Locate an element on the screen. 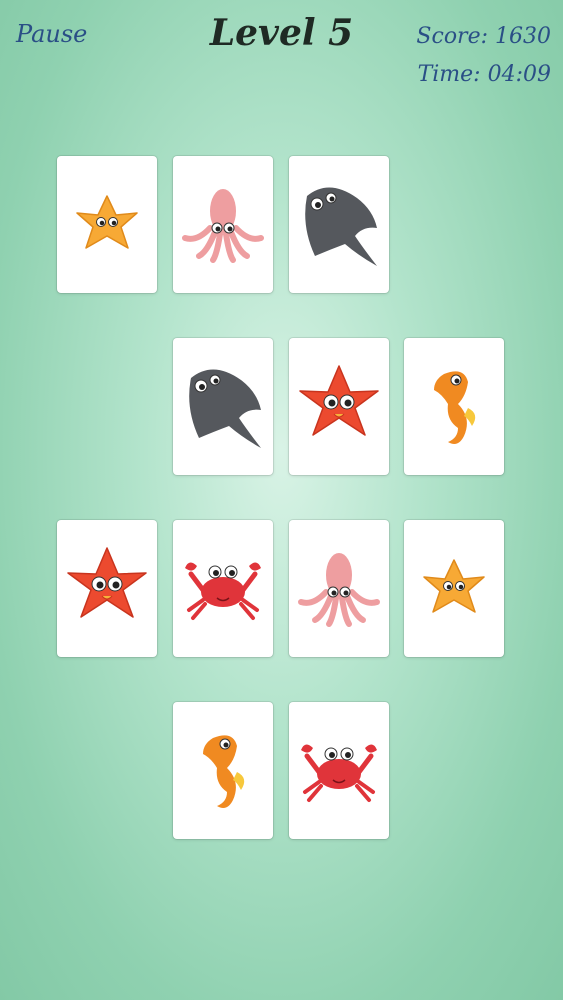 The image size is (563, 1000). timer-display: Time: 04:09 is located at coordinates (484, 74).